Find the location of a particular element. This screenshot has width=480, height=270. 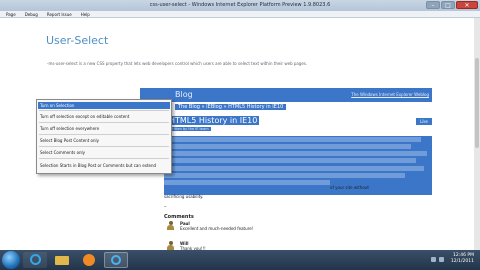

folder-icon is located at coordinates (62, 260).